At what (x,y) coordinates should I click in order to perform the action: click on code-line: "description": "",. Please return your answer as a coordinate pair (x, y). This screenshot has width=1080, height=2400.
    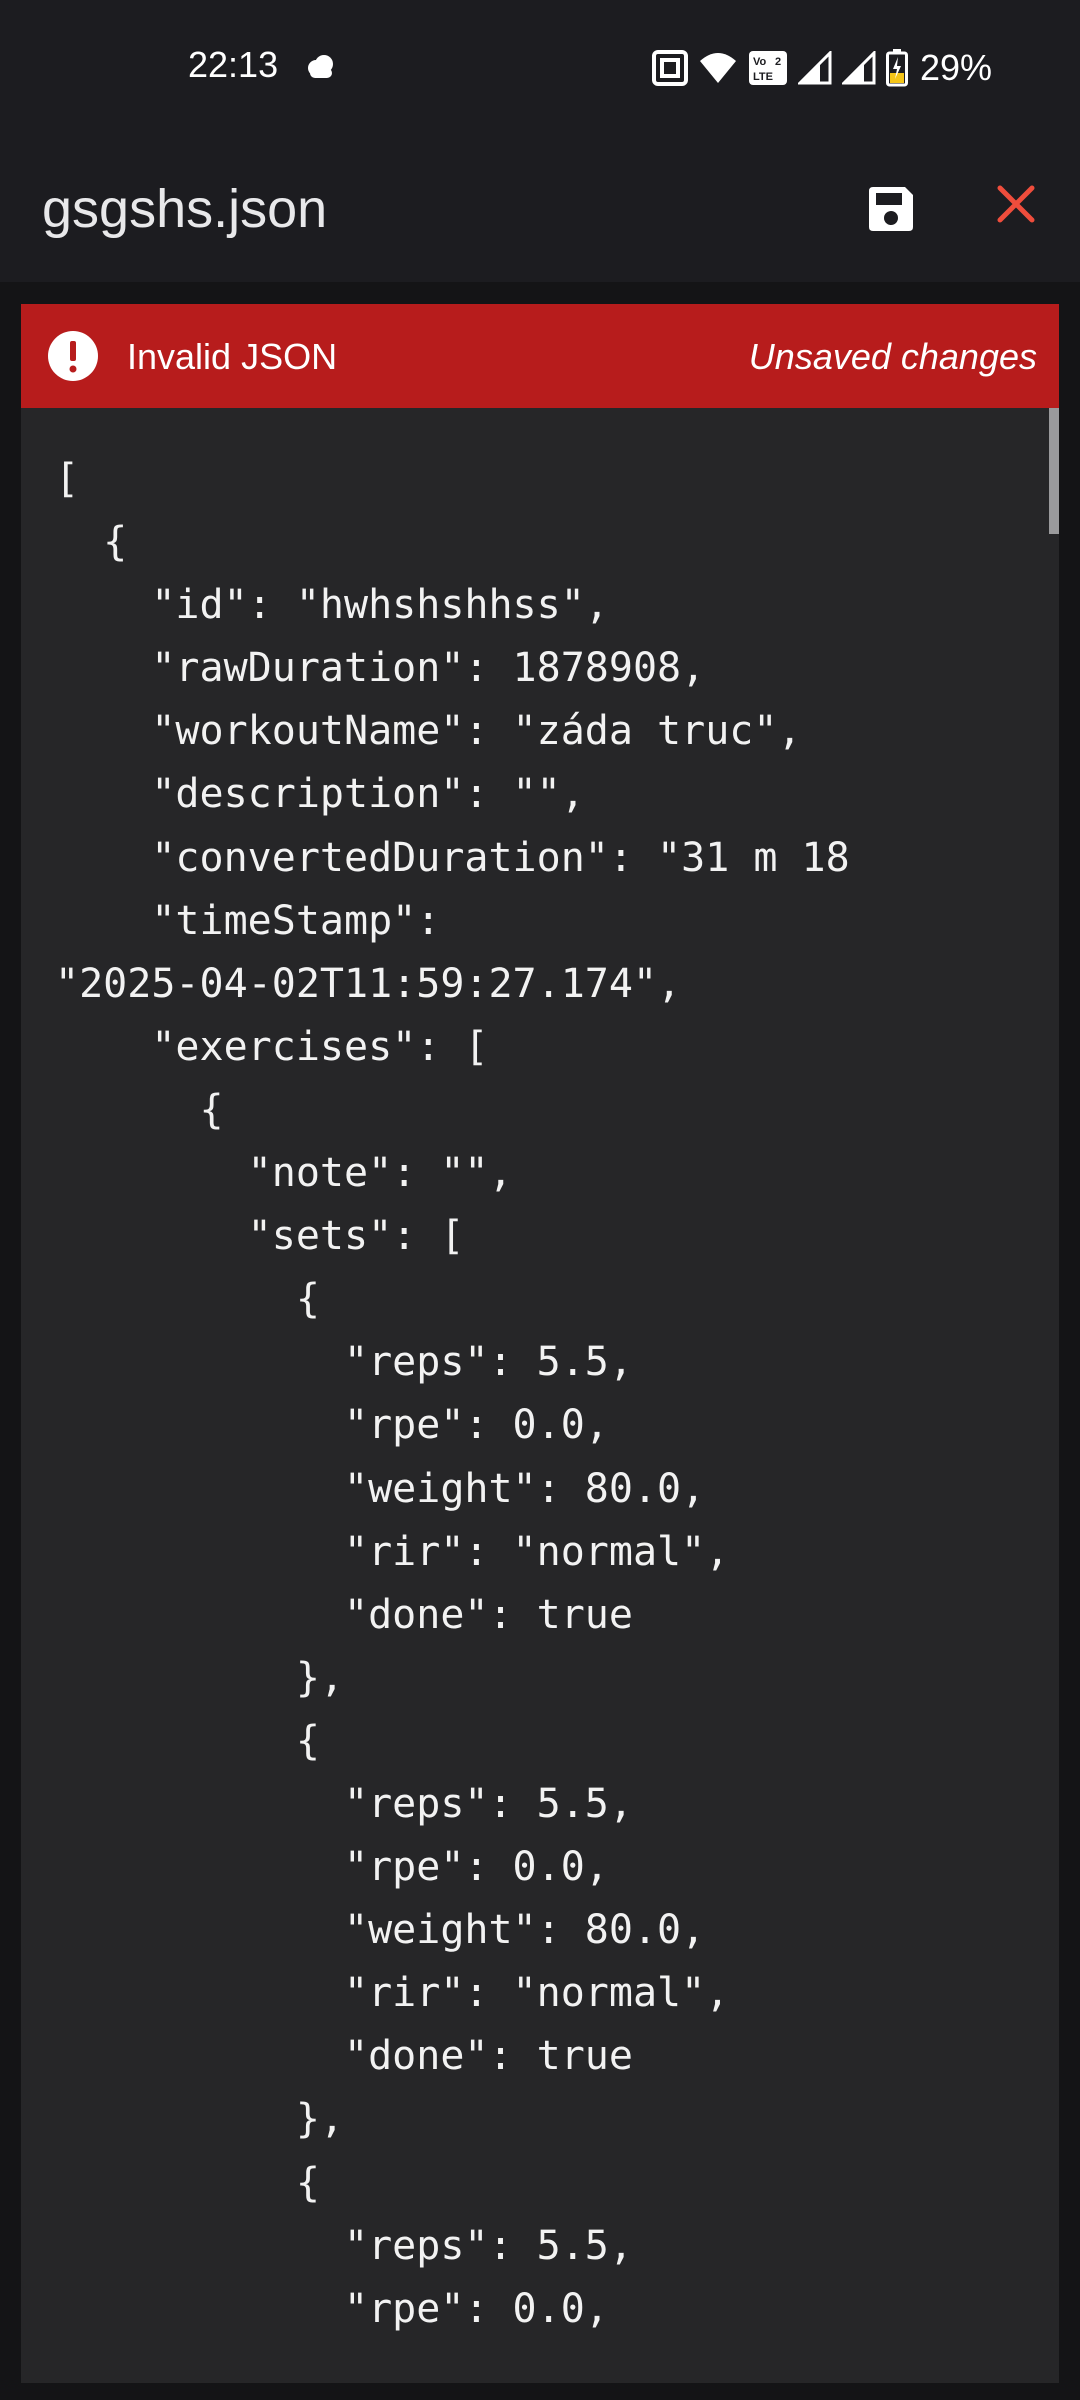
    Looking at the image, I should click on (320, 794).